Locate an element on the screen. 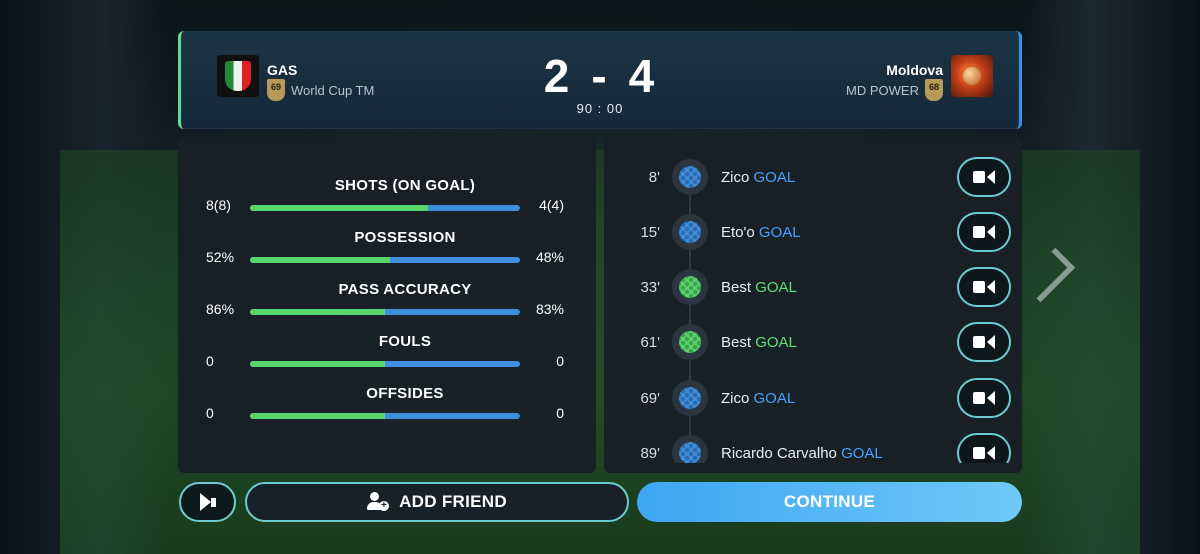 The width and height of the screenshot is (1200, 554). event-minute: 61' is located at coordinates (650, 342).